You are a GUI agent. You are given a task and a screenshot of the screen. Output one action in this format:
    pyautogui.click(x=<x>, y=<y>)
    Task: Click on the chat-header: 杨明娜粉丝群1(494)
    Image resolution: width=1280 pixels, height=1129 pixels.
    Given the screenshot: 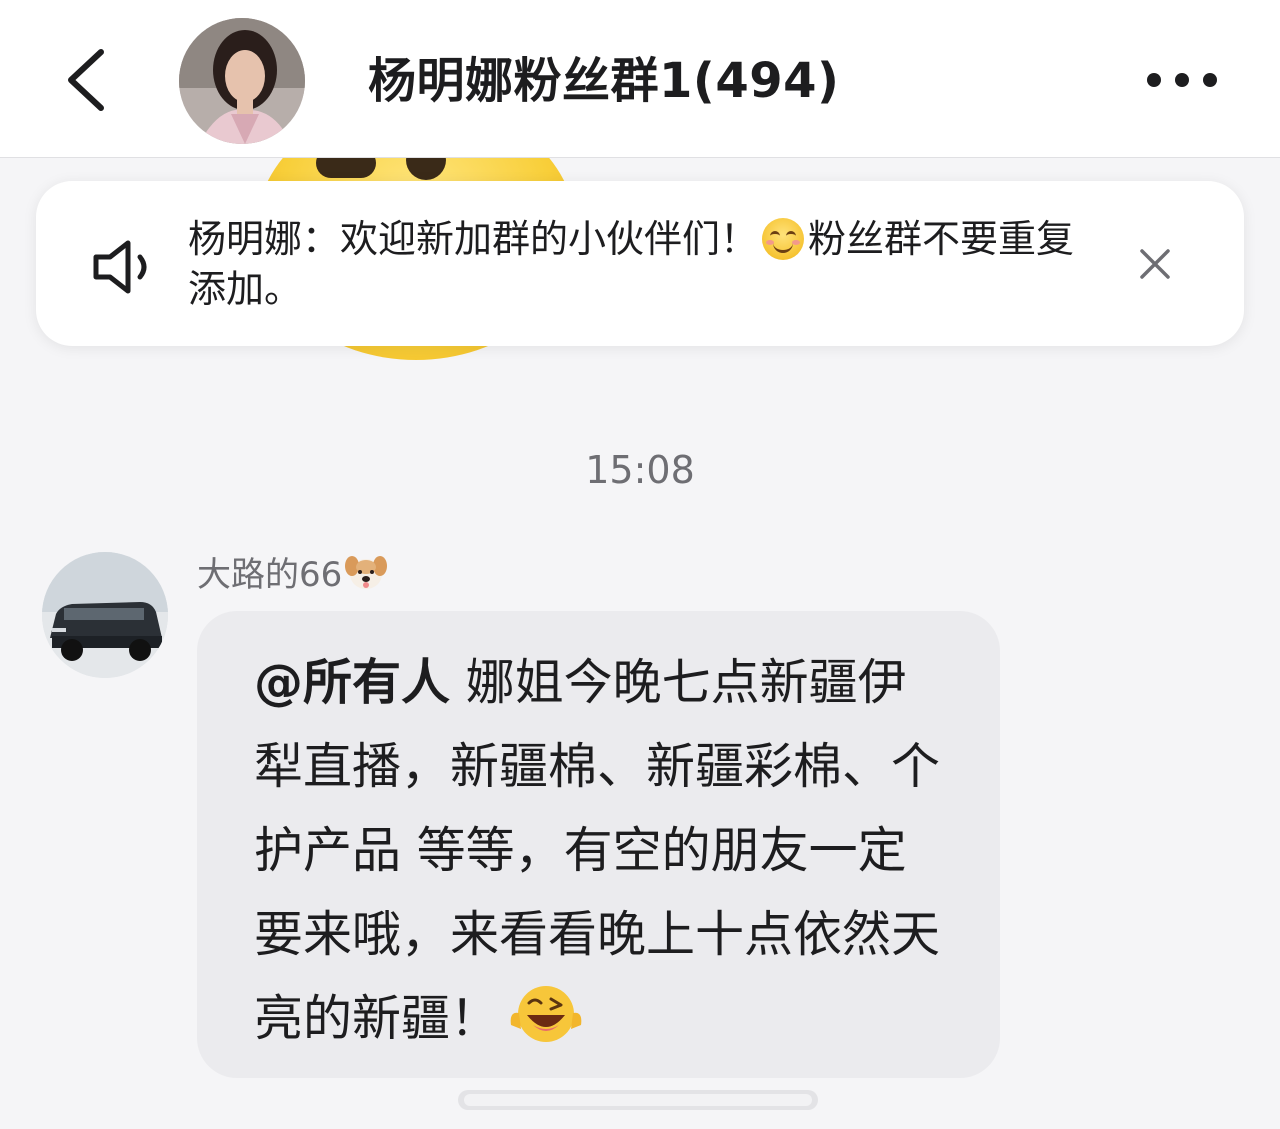 What is the action you would take?
    pyautogui.click(x=640, y=79)
    